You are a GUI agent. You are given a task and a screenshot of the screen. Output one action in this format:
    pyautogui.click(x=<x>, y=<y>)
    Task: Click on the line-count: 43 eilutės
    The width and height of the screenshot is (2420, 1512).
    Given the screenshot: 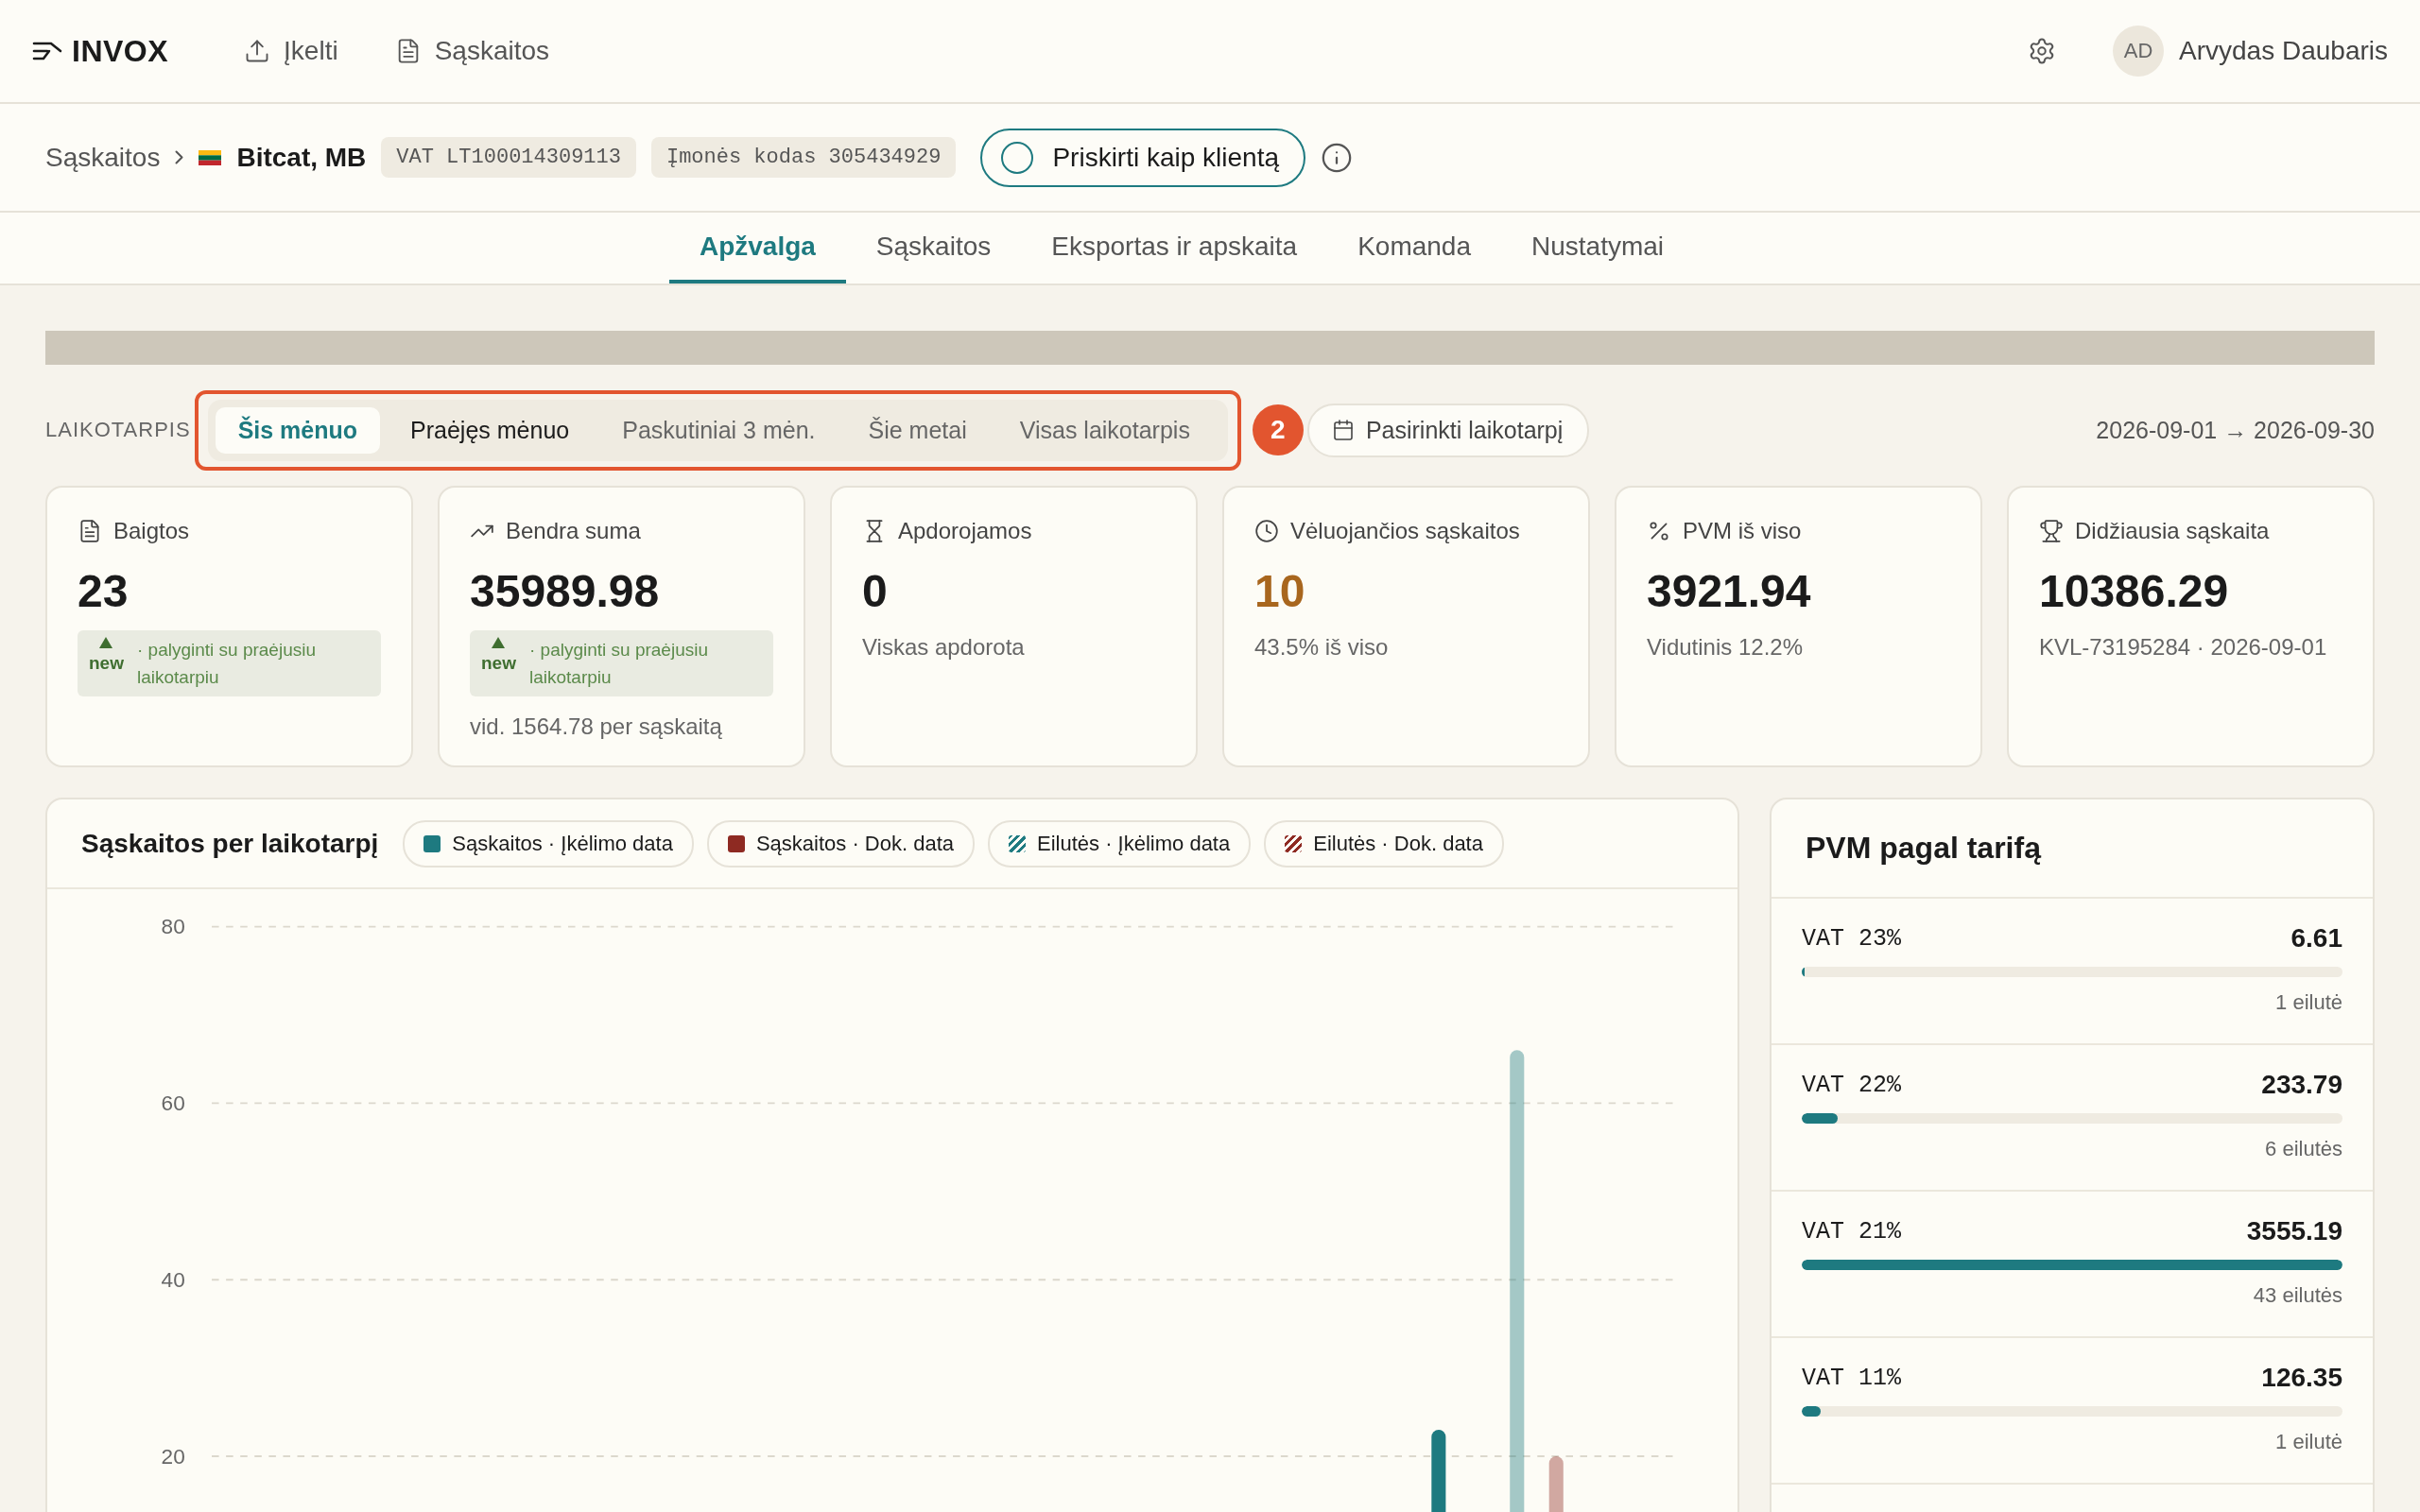 What is the action you would take?
    pyautogui.click(x=2297, y=1295)
    